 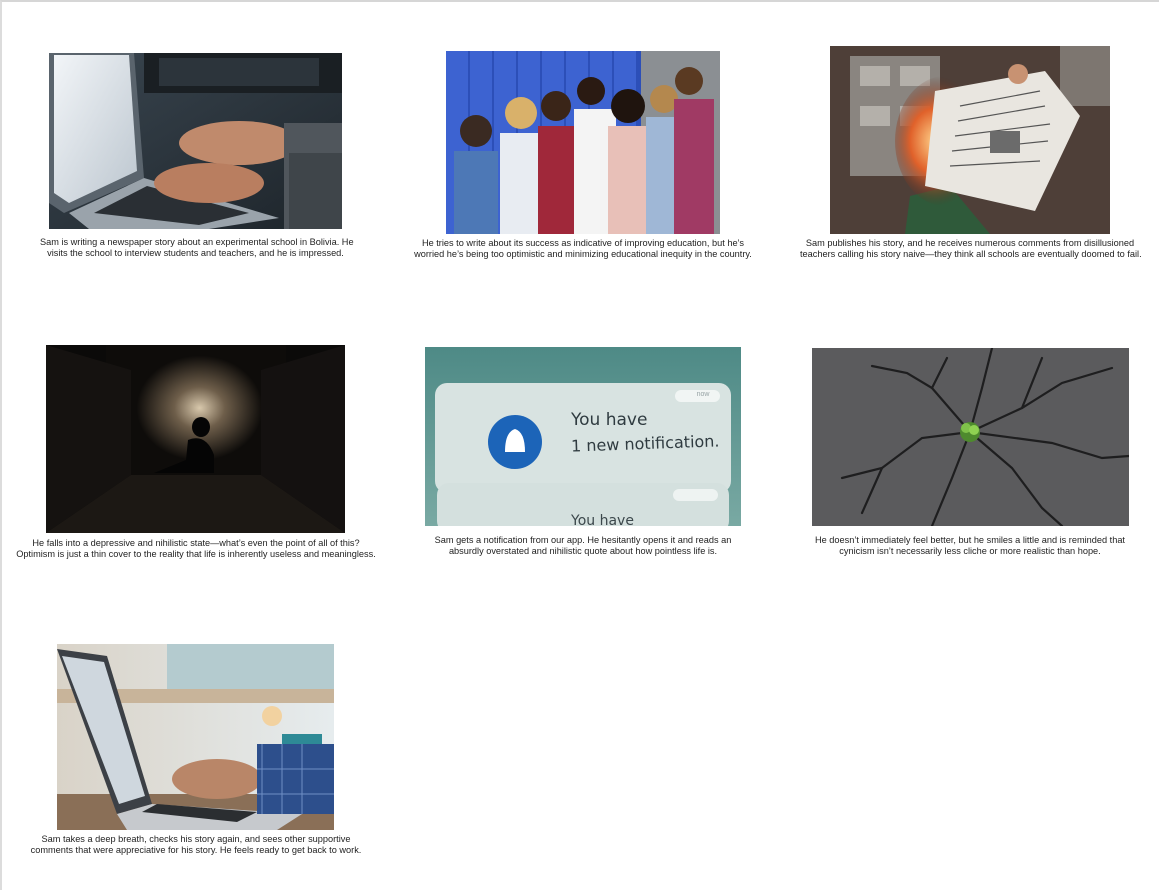 I want to click on sprout-in-cracked-asphalt-photo, so click(x=970, y=437).